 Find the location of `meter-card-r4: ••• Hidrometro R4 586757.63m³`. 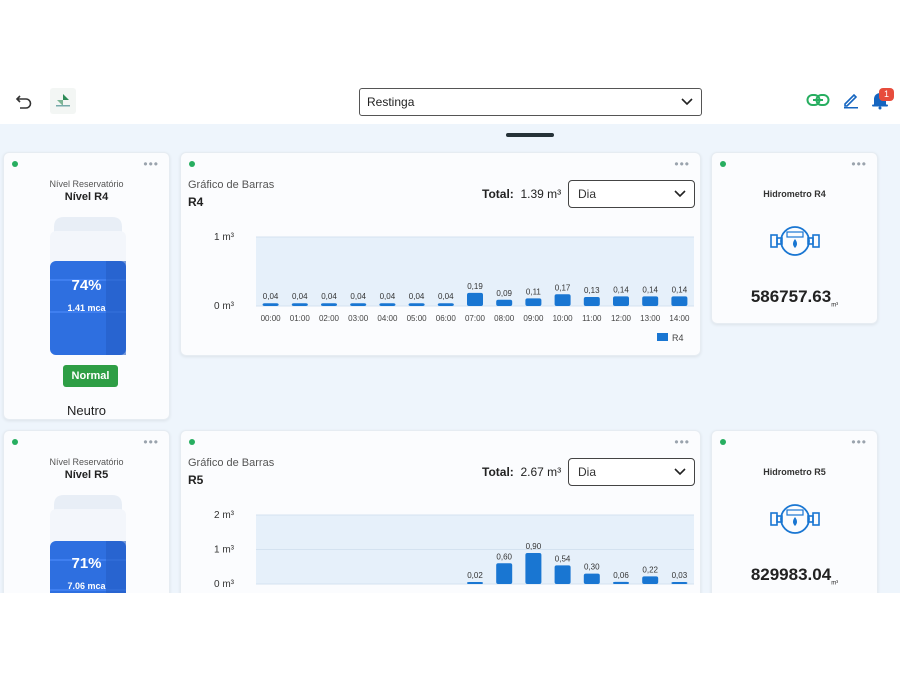

meter-card-r4: ••• Hidrometro R4 586757.63m³ is located at coordinates (794, 238).